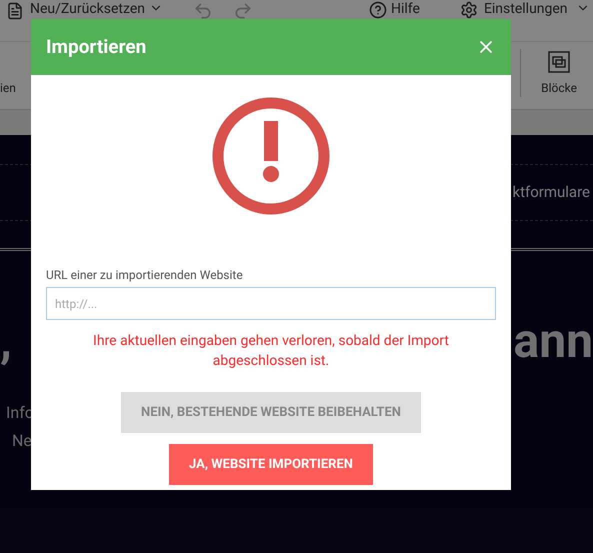 This screenshot has width=593, height=553. Describe the element at coordinates (469, 10) in the screenshot. I see `settings-icon` at that location.